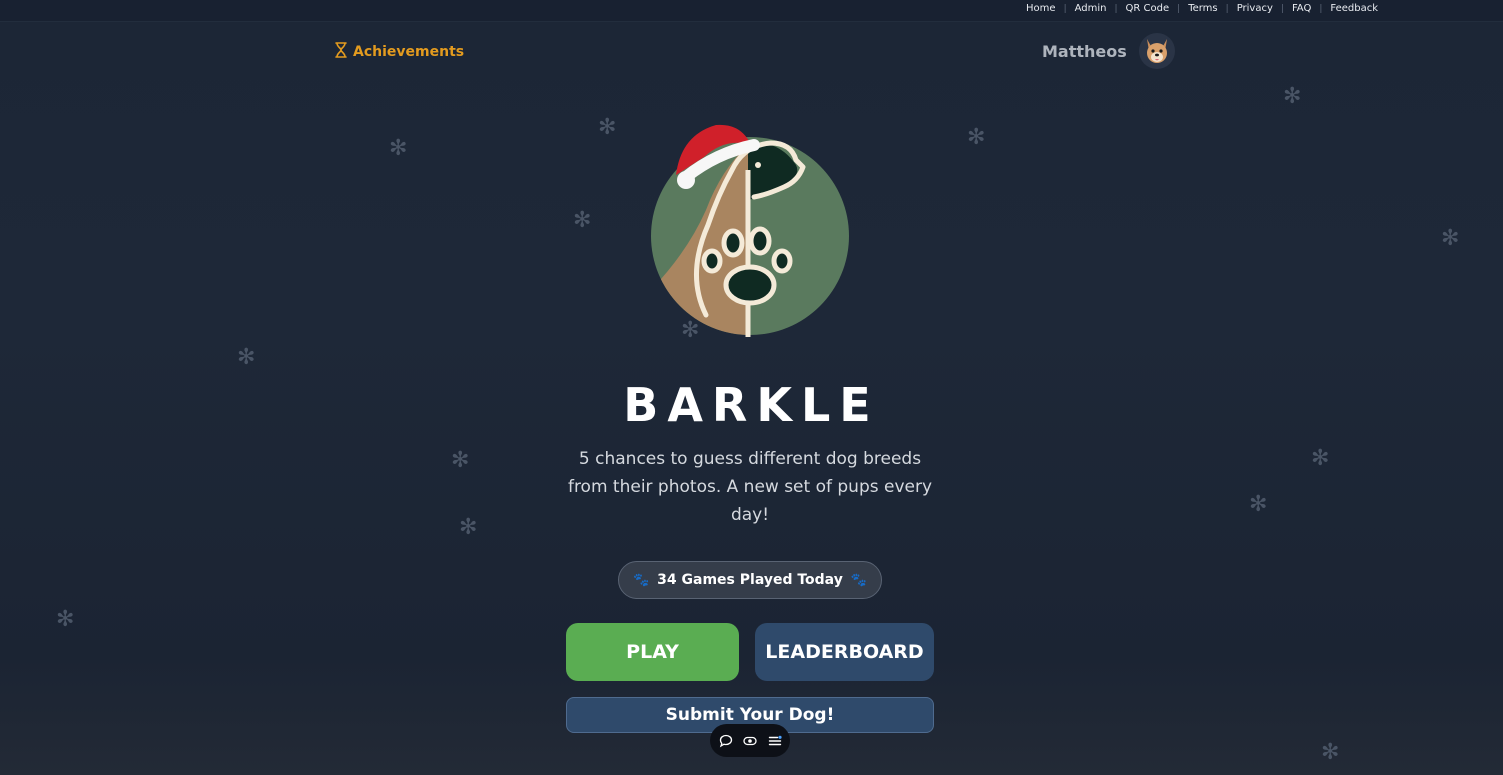 The height and width of the screenshot is (775, 1503). What do you see at coordinates (1041, 8) in the screenshot?
I see `nav-link-home: Home` at bounding box center [1041, 8].